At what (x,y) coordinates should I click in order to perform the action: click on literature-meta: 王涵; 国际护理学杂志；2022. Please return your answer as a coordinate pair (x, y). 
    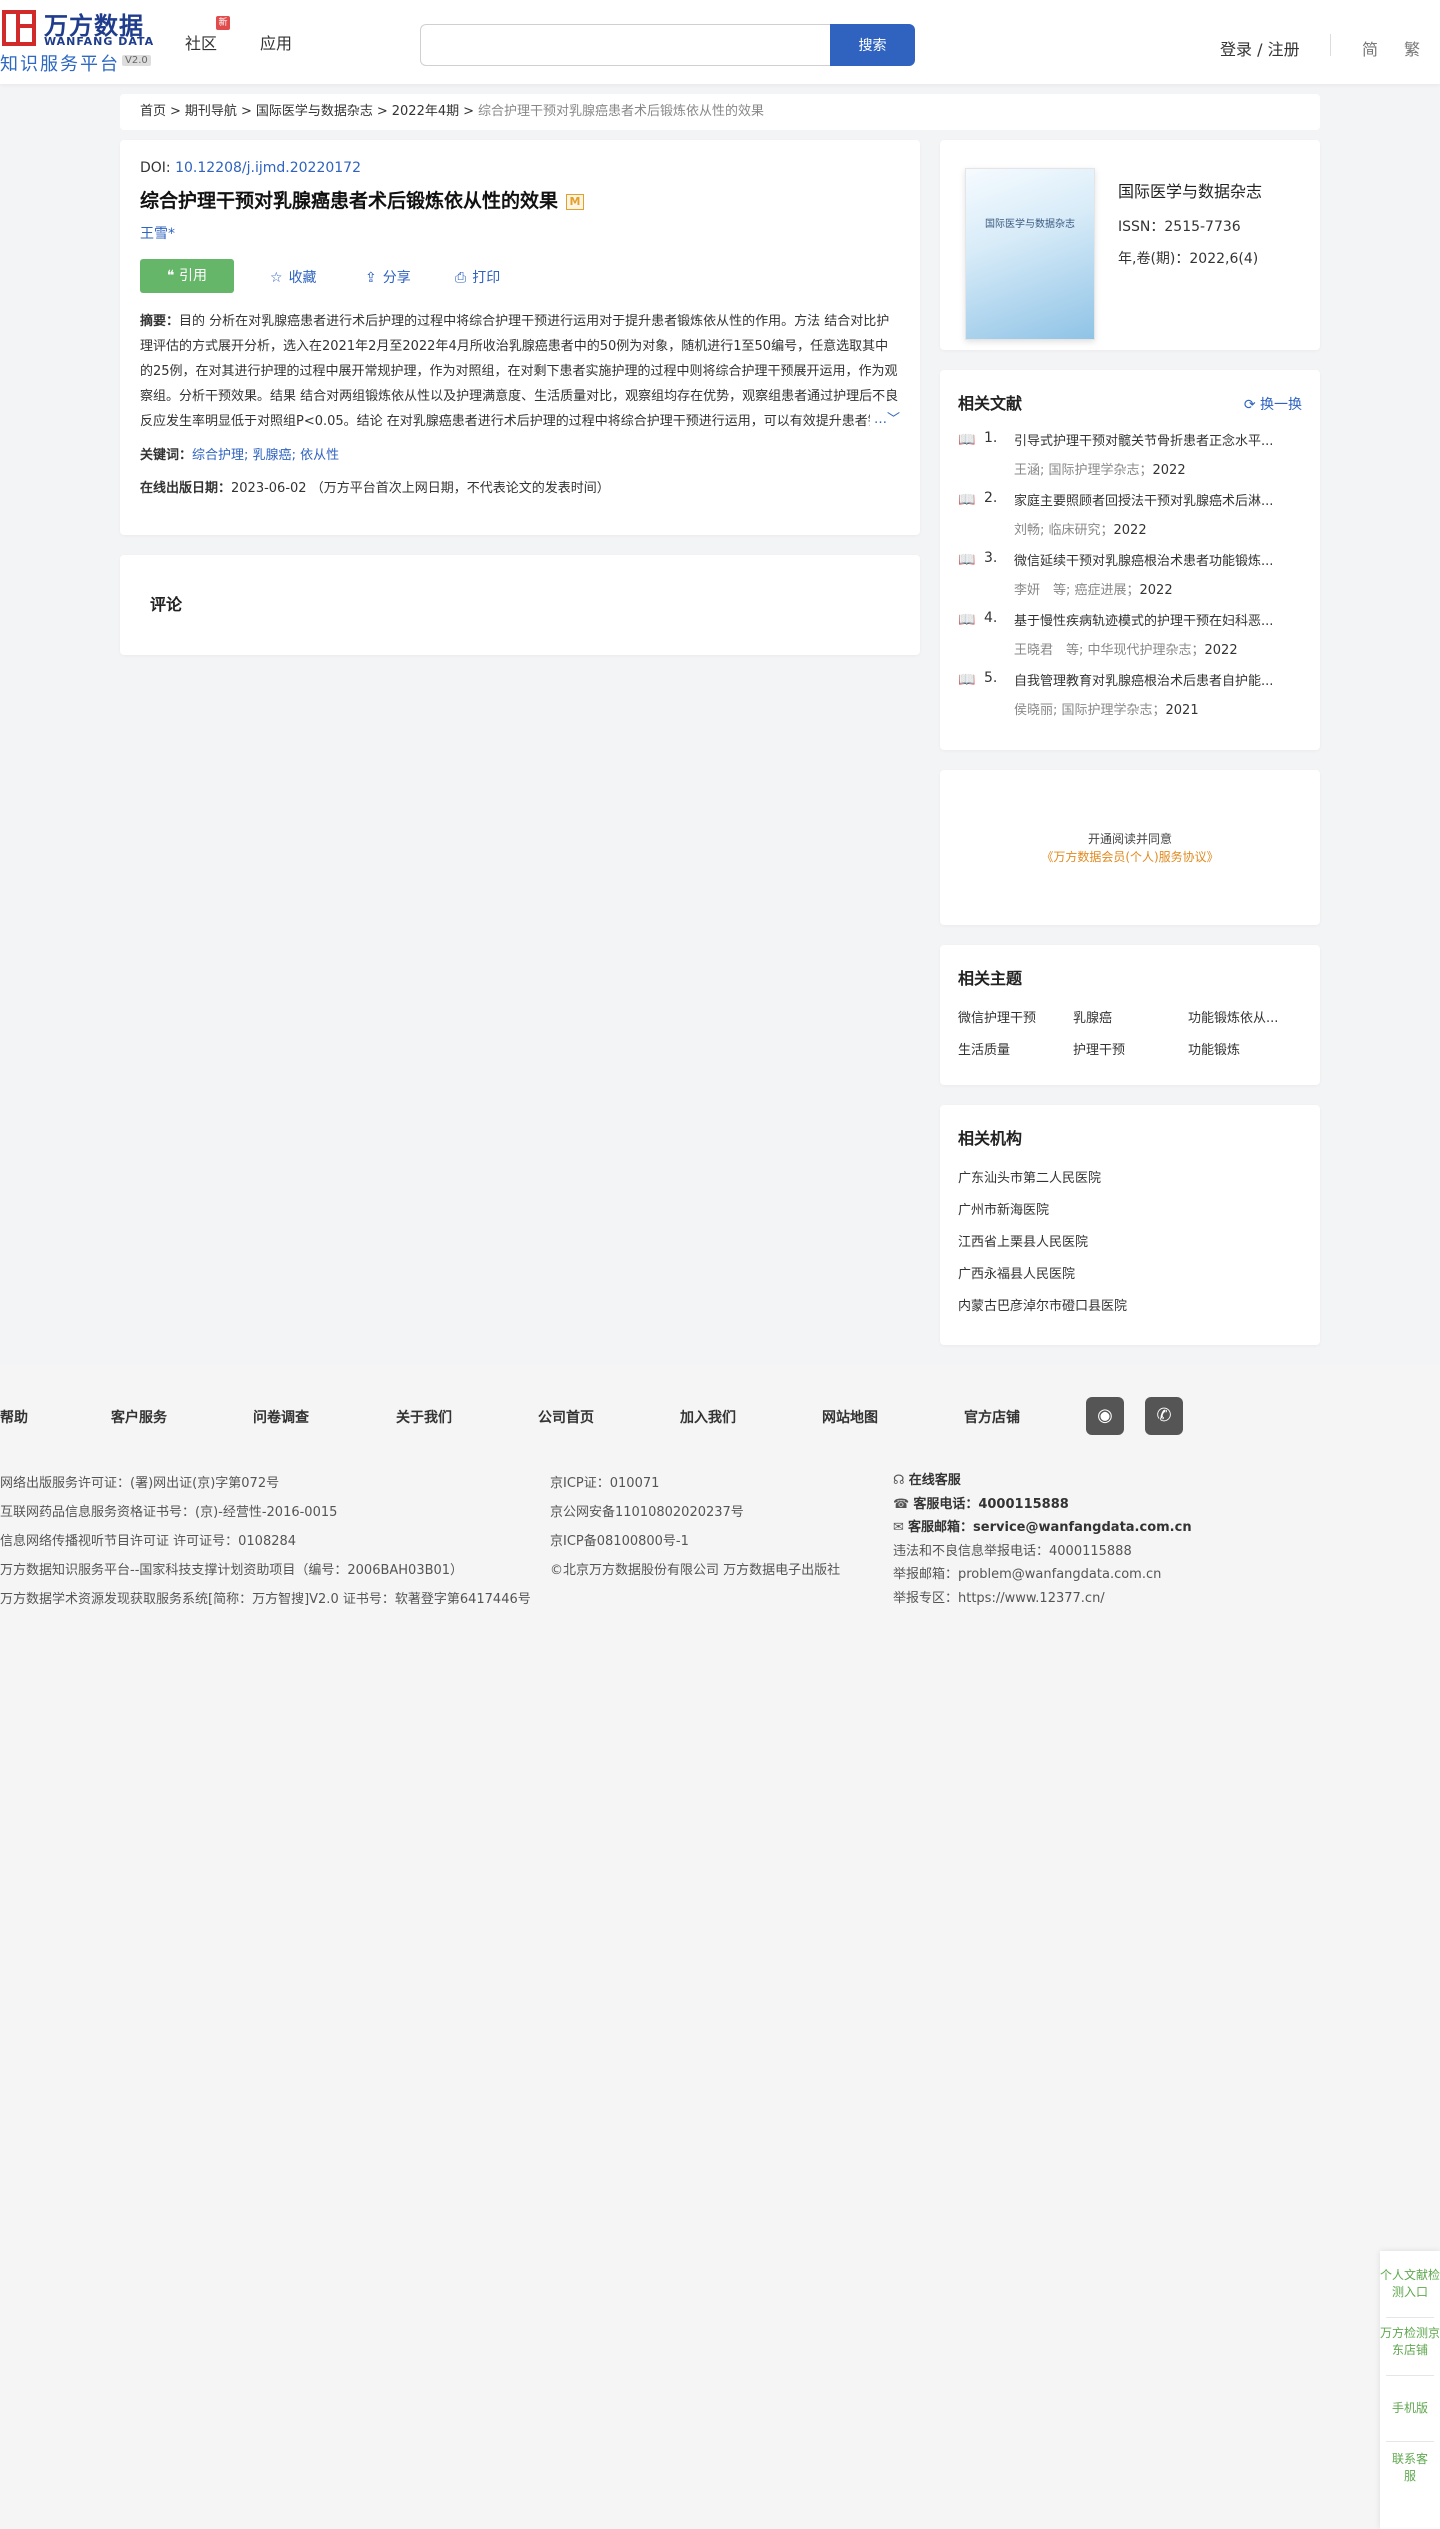
    Looking at the image, I should click on (1159, 468).